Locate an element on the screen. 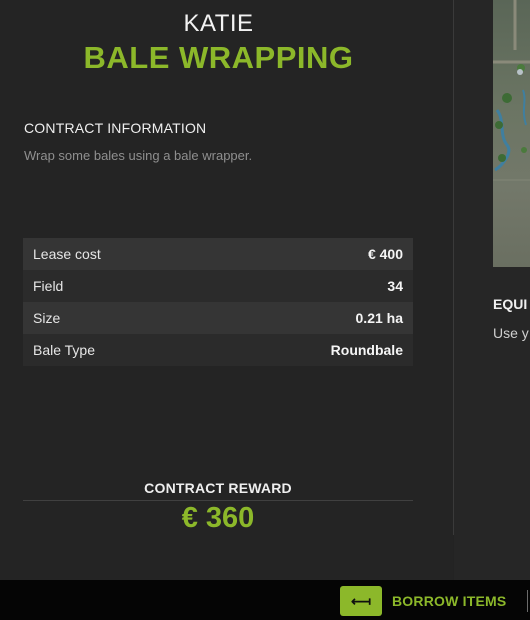 This screenshot has height=620, width=530. field-map-thumbnail is located at coordinates (511, 133).